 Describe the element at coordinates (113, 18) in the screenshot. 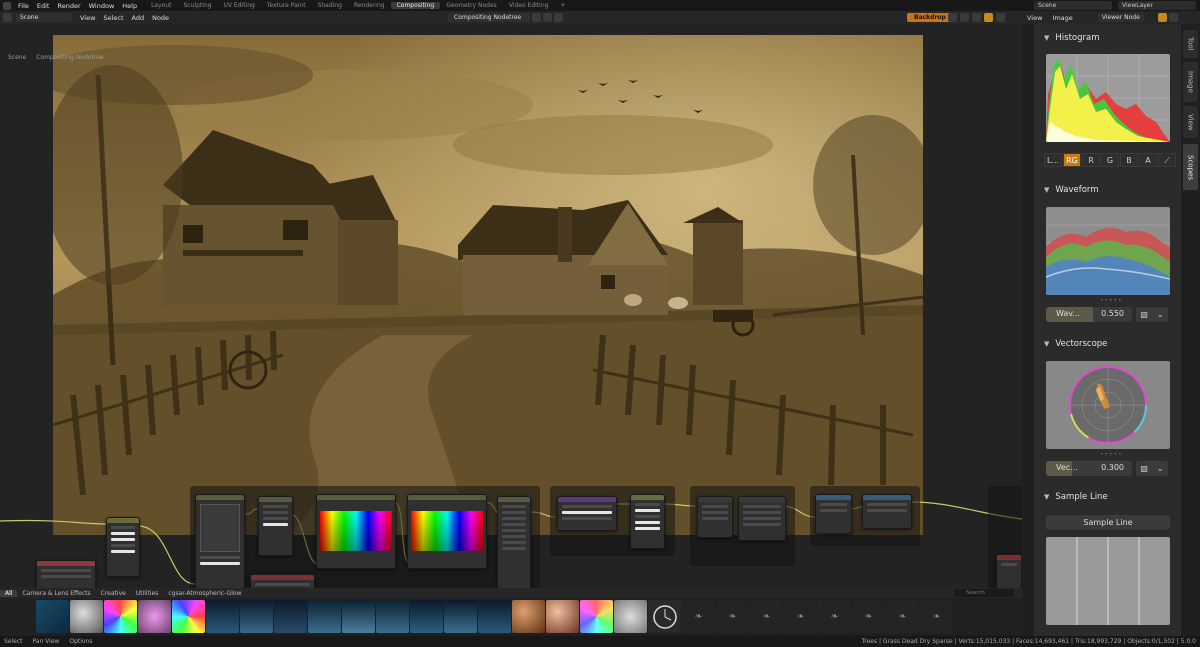

I see `menu-select: Select` at that location.